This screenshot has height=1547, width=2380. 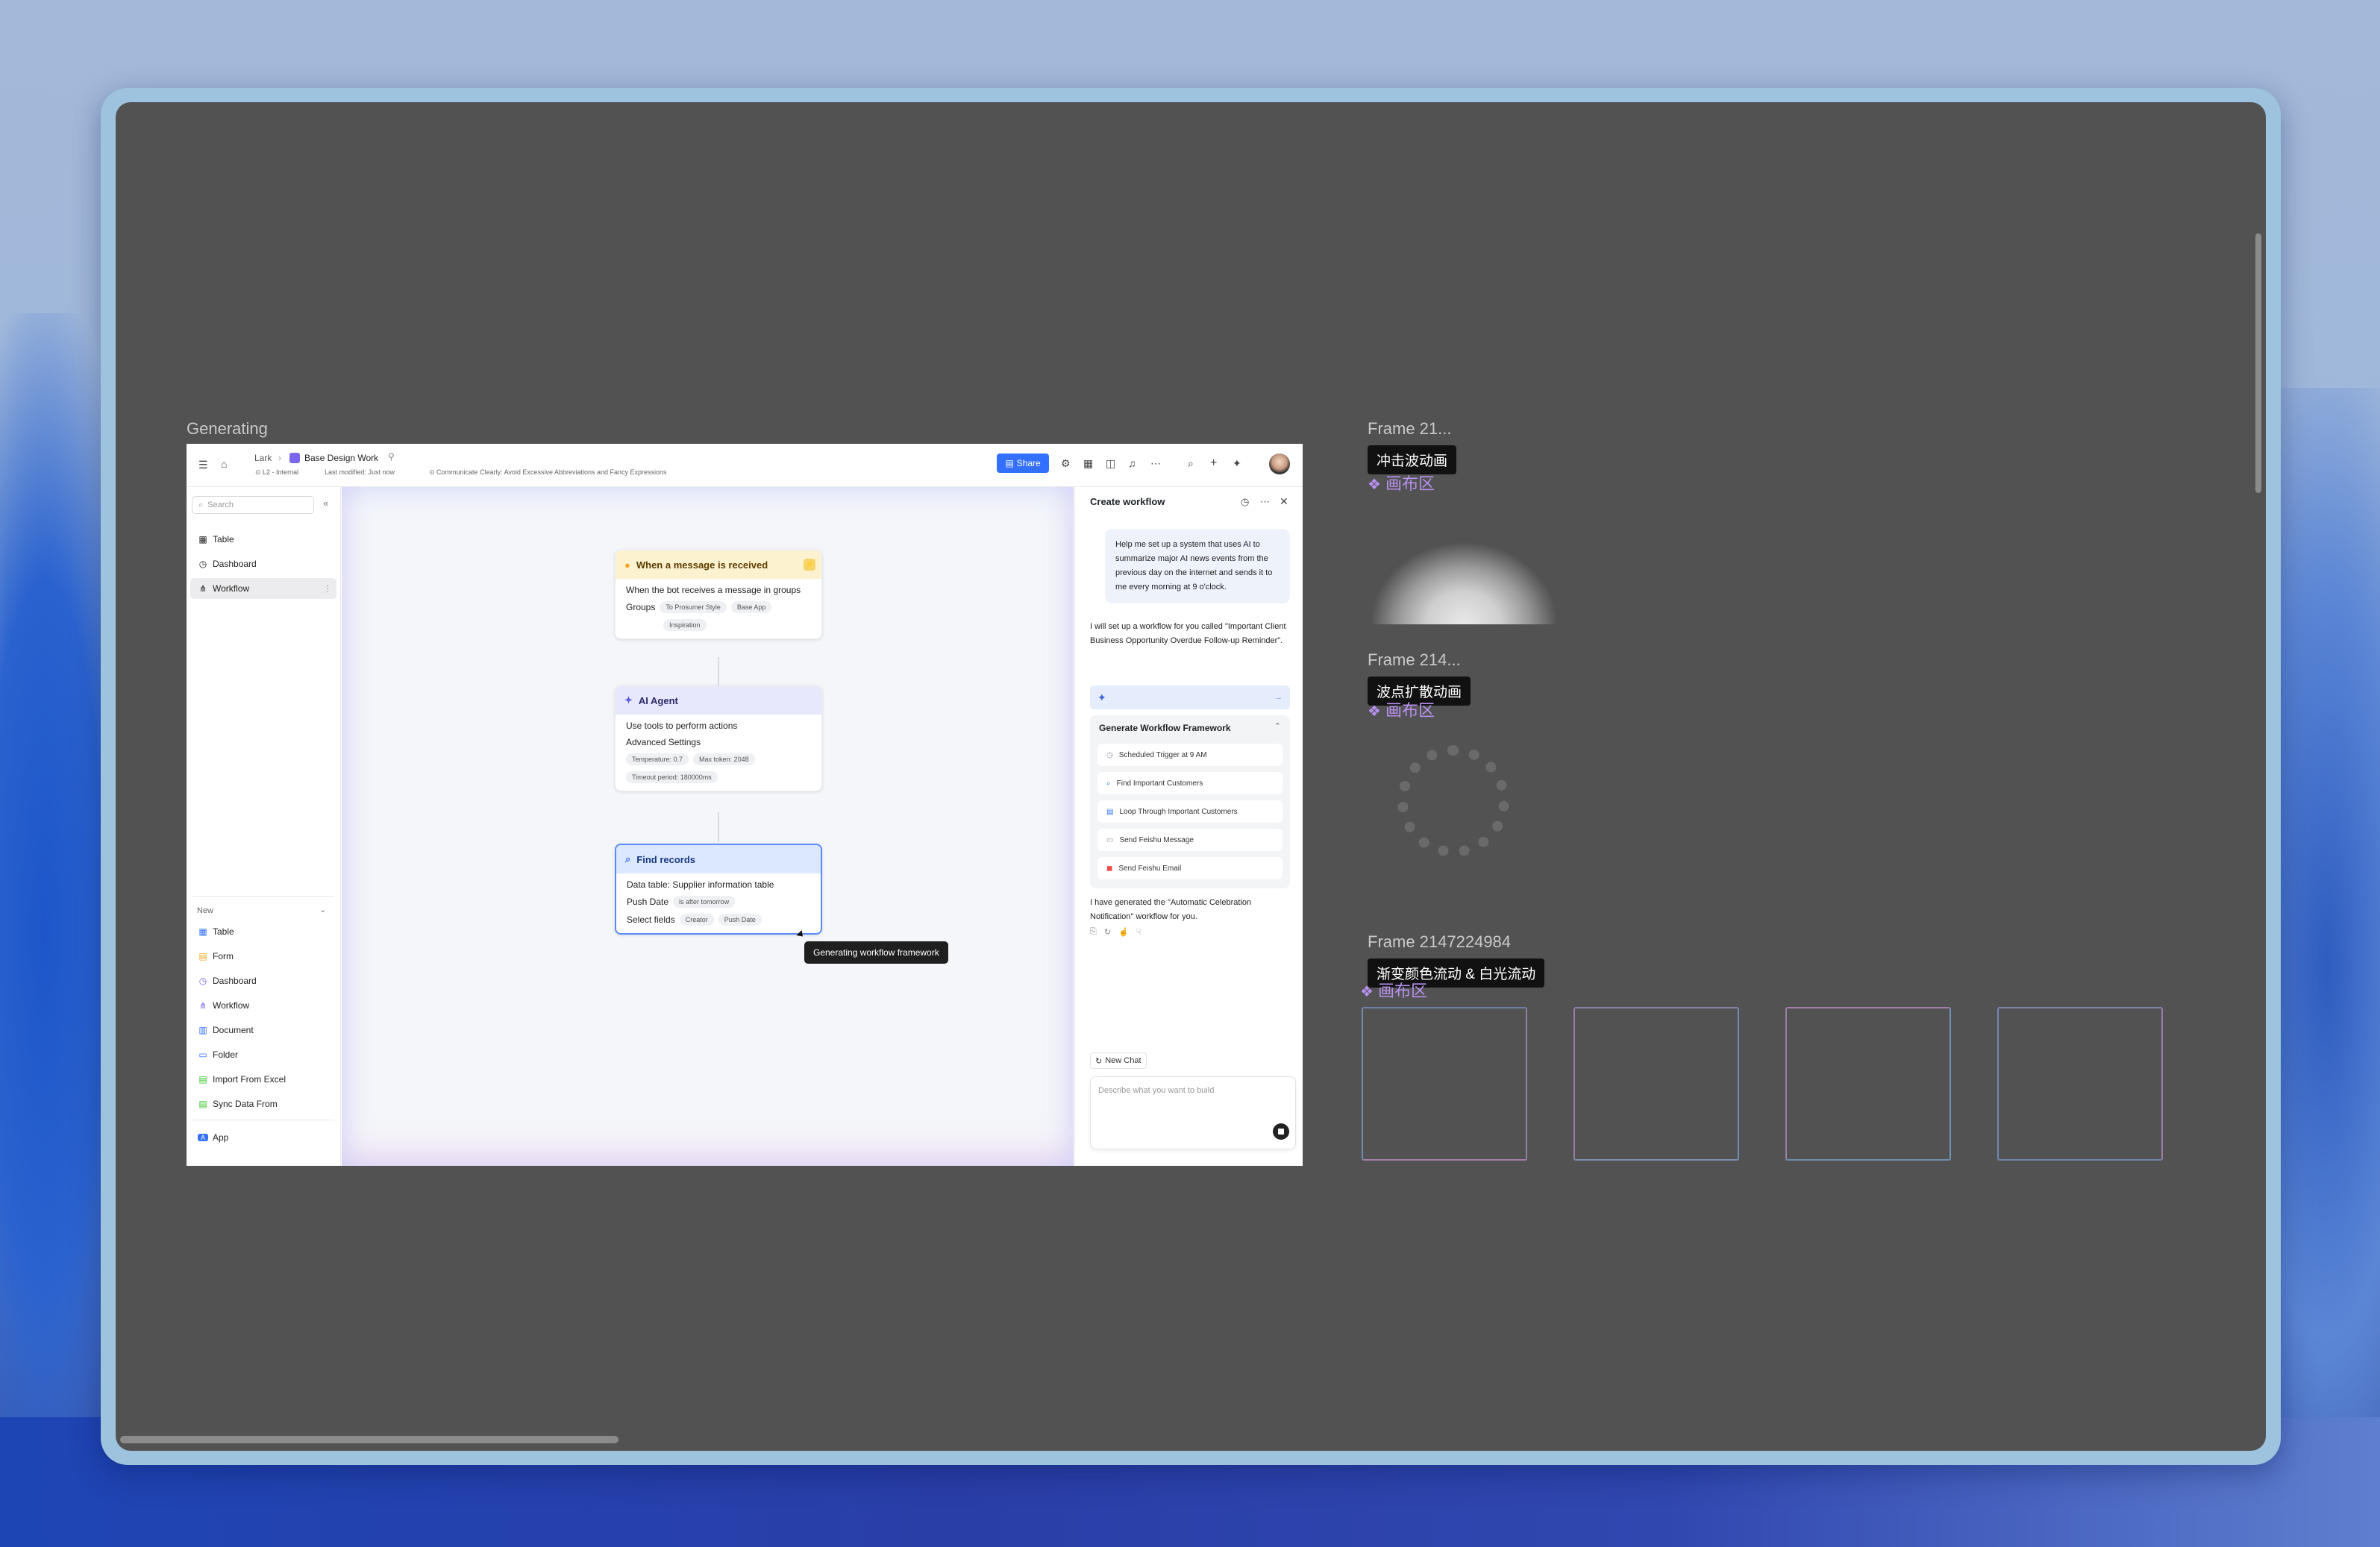 I want to click on last-modified: Last modified: Just now, so click(x=360, y=472).